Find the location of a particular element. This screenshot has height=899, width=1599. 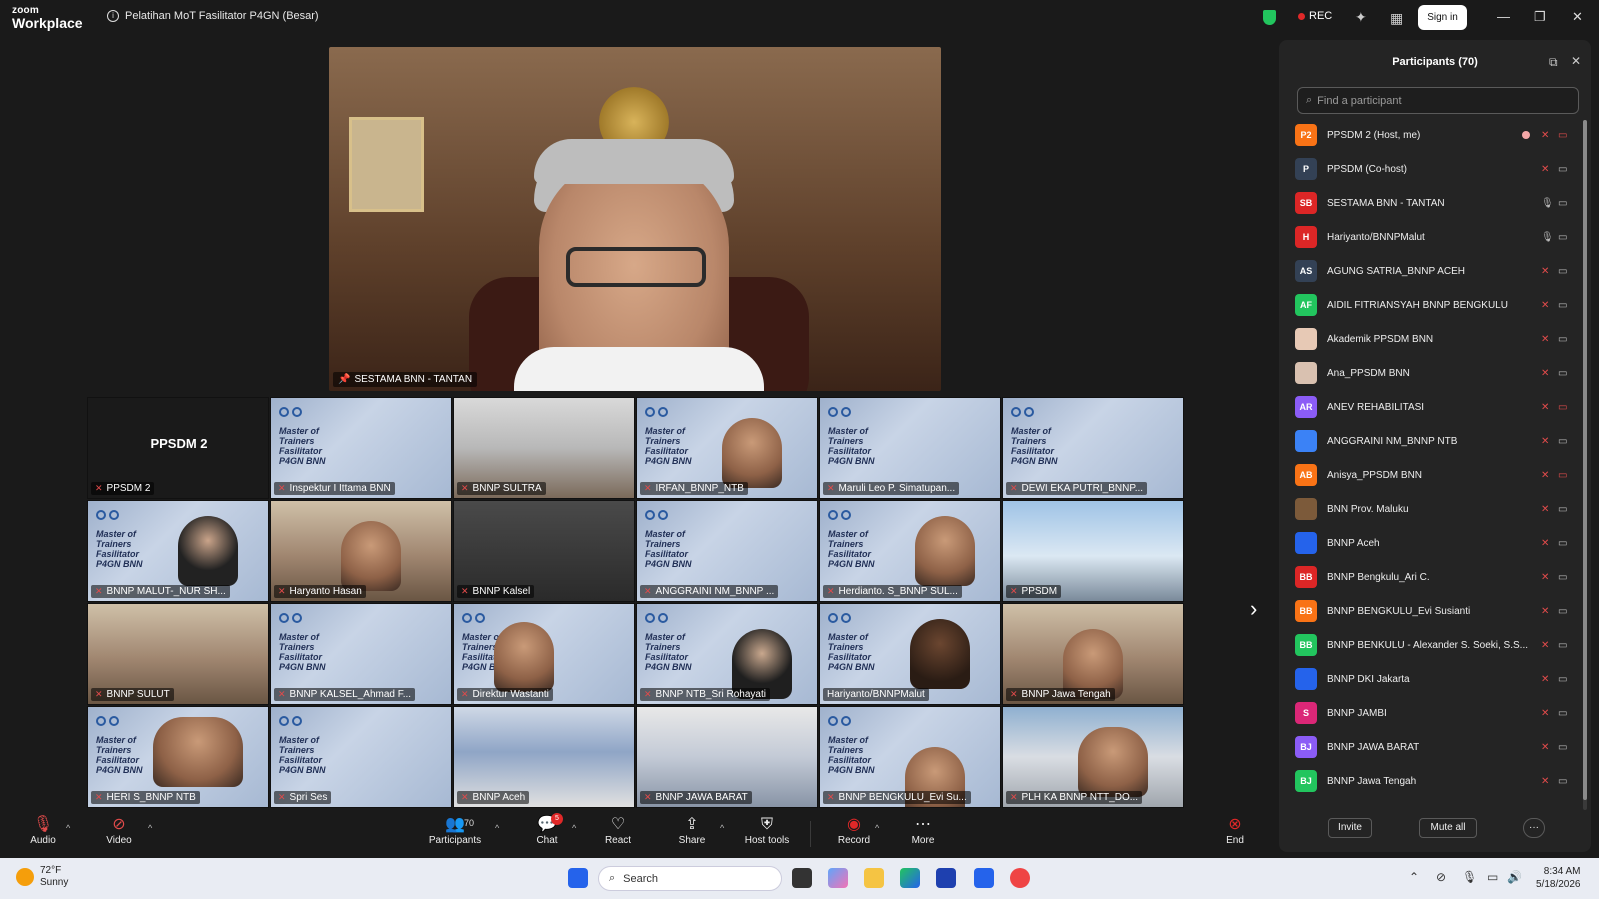

video-tile: ✕ BNNP SULUT is located at coordinates (178, 654).